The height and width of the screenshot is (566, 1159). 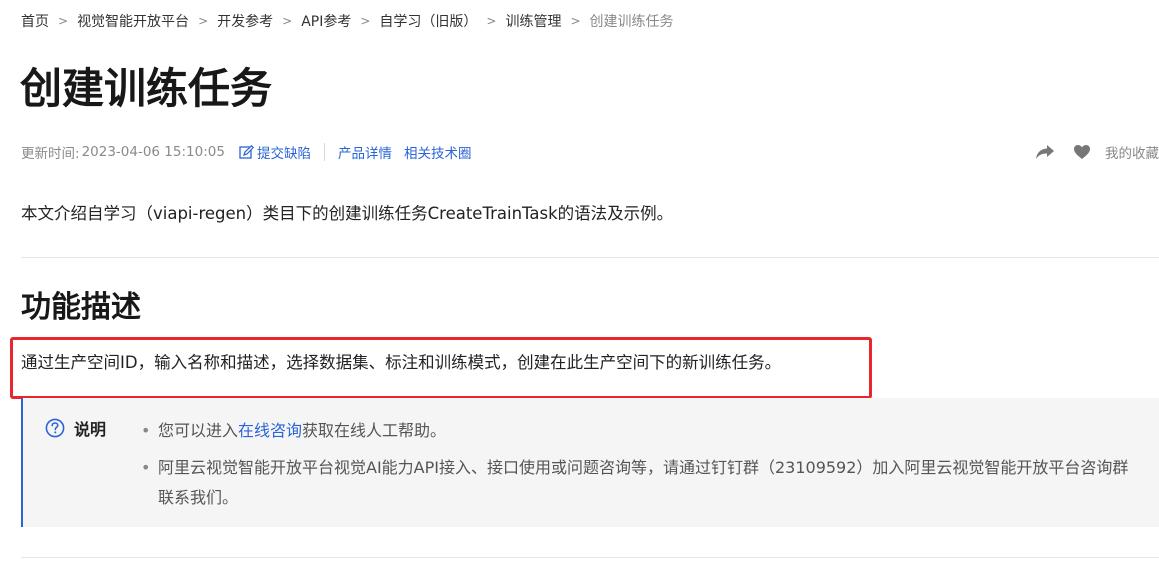 What do you see at coordinates (245, 21) in the screenshot?
I see `breadcrumb-dev-reference: 开发参考` at bounding box center [245, 21].